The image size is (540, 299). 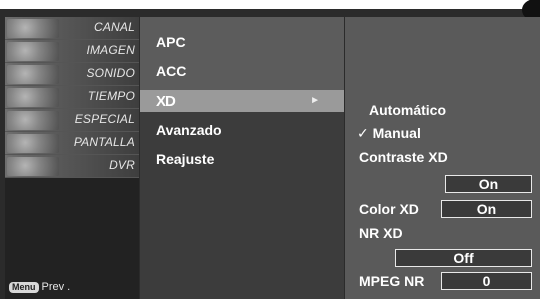 I want to click on menu-item-canal: CANAL, so click(x=72, y=28).